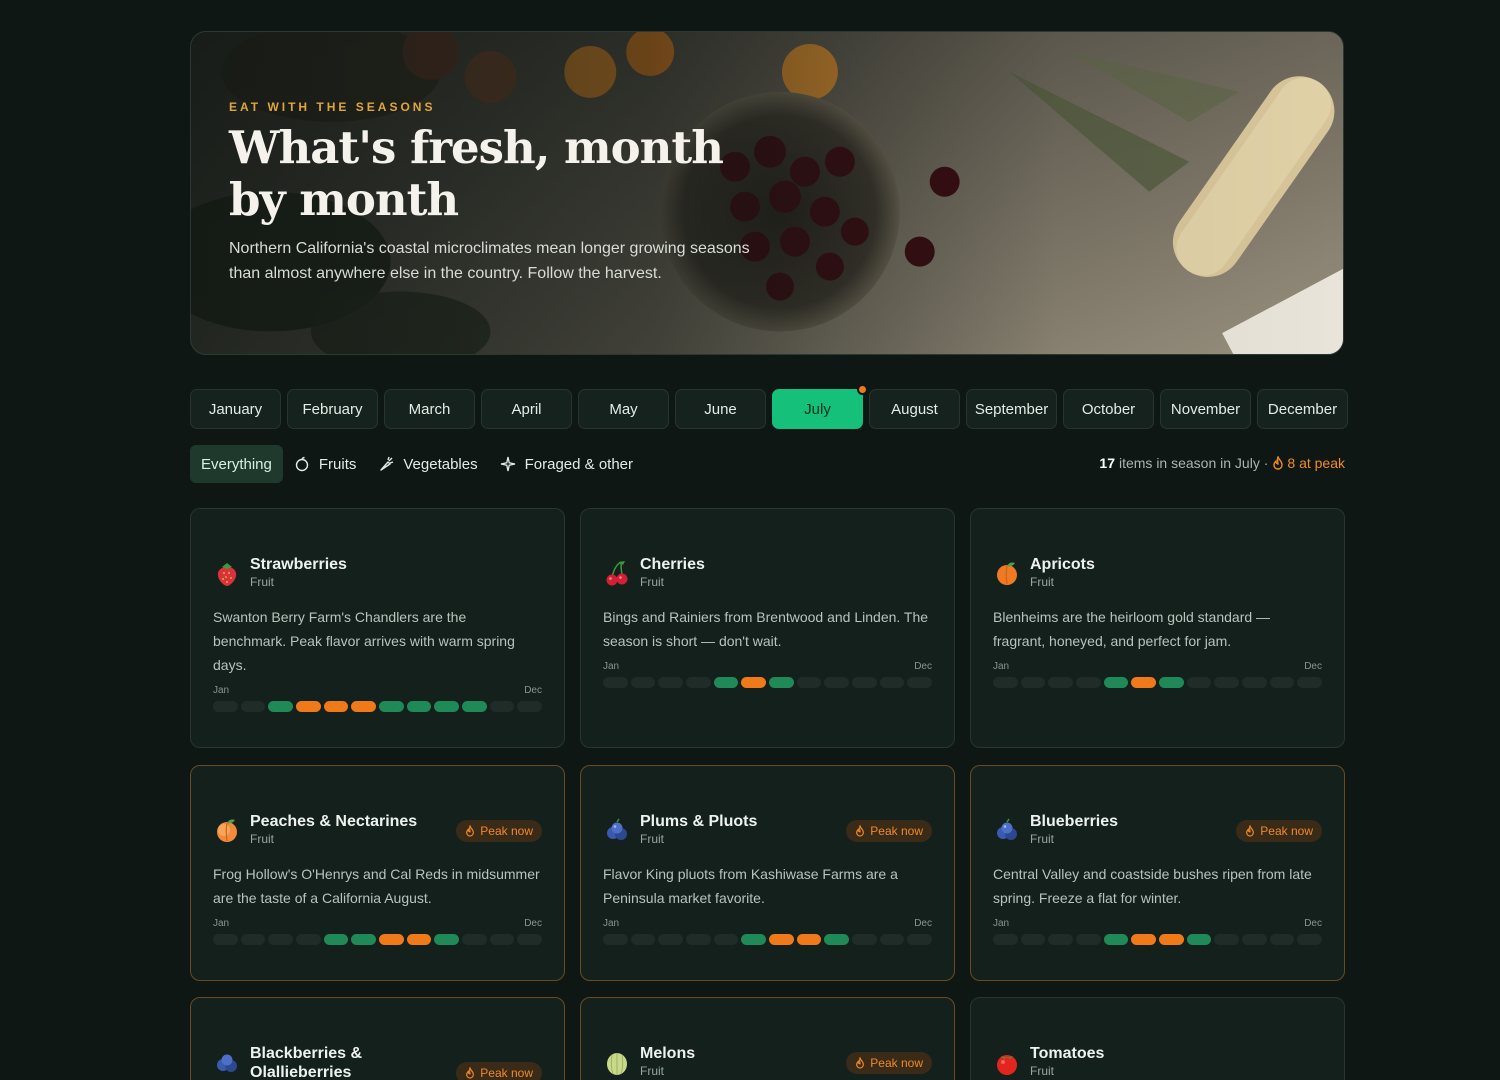  What do you see at coordinates (227, 574) in the screenshot?
I see `strawberry-icon` at bounding box center [227, 574].